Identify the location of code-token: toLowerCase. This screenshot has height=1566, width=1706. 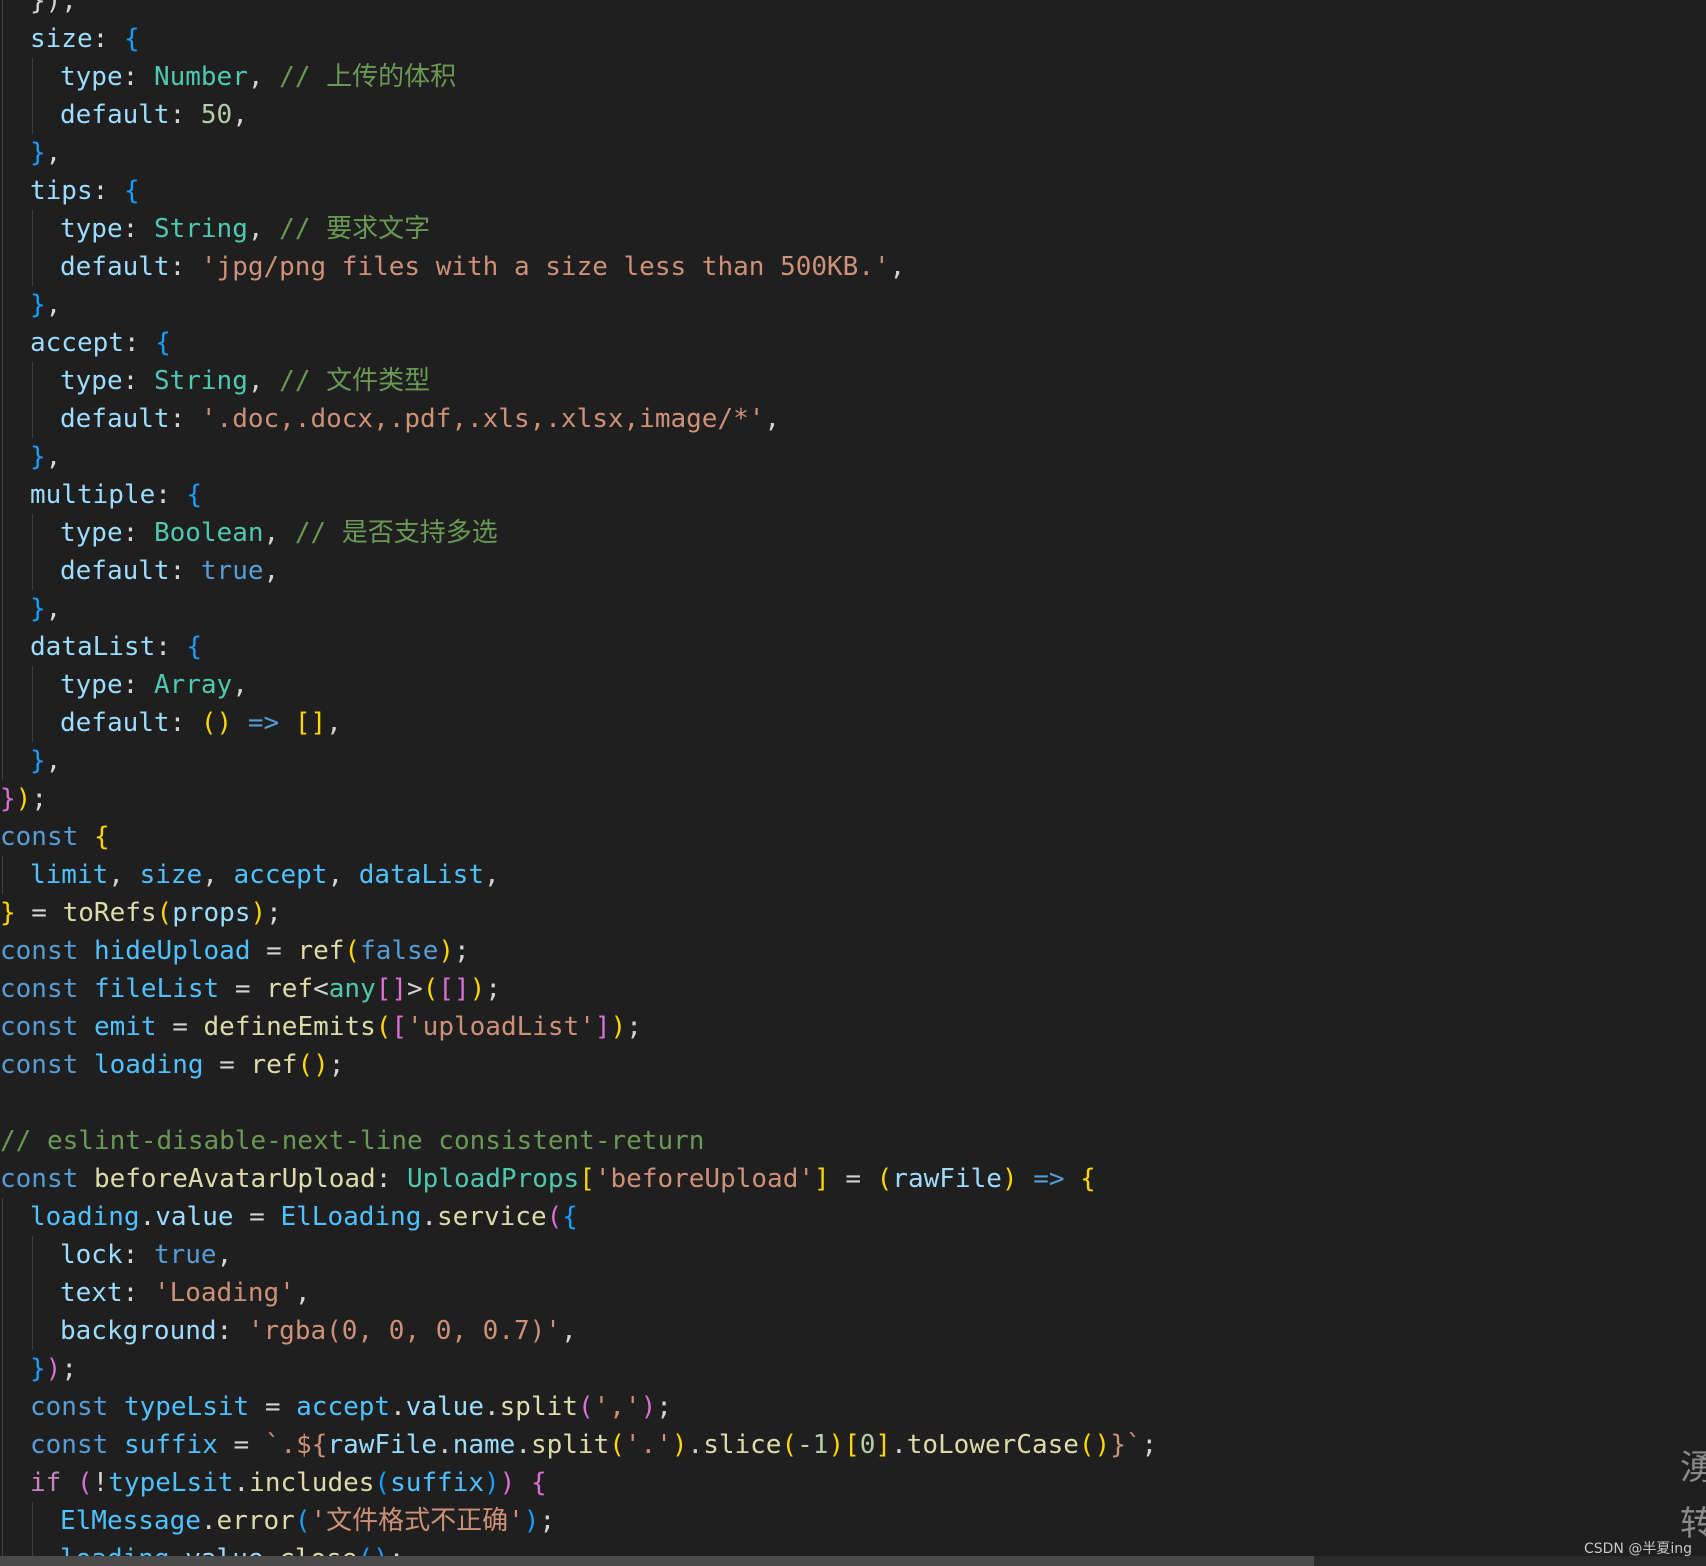
(992, 1445).